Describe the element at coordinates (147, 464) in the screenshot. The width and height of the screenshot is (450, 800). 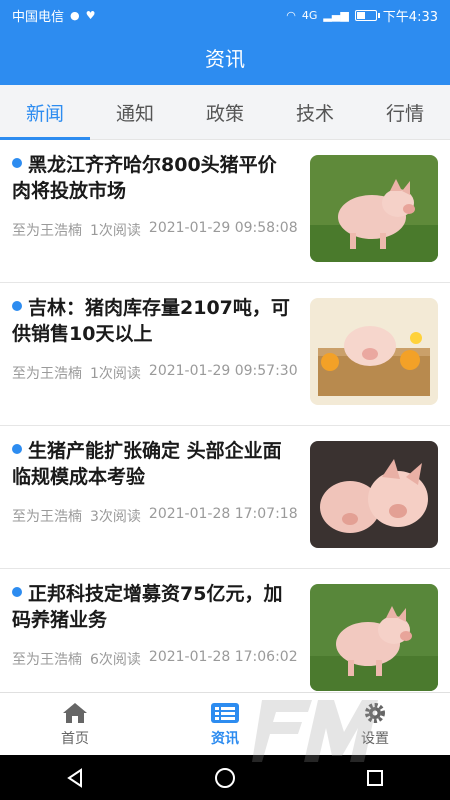
I see `news-title-text: 生猪产能扩张确定 头部企业面临规模成本考验` at that location.